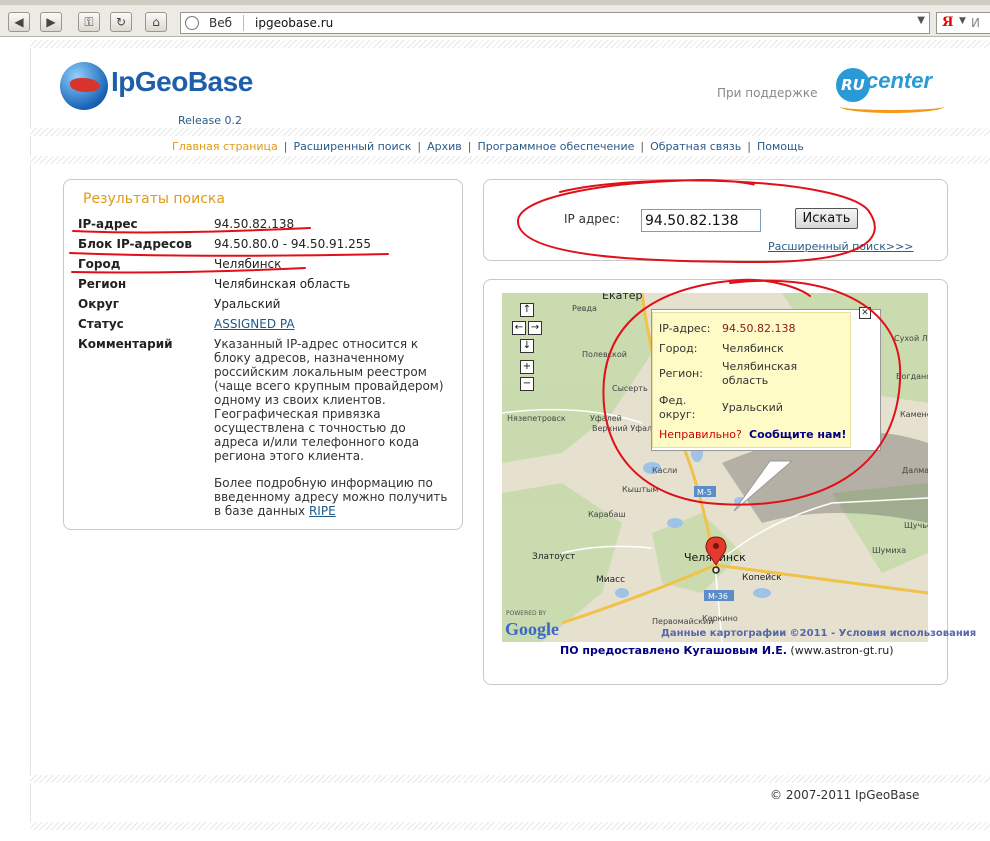 This screenshot has width=990, height=841. I want to click on svg-text: Ревда, so click(584, 308).